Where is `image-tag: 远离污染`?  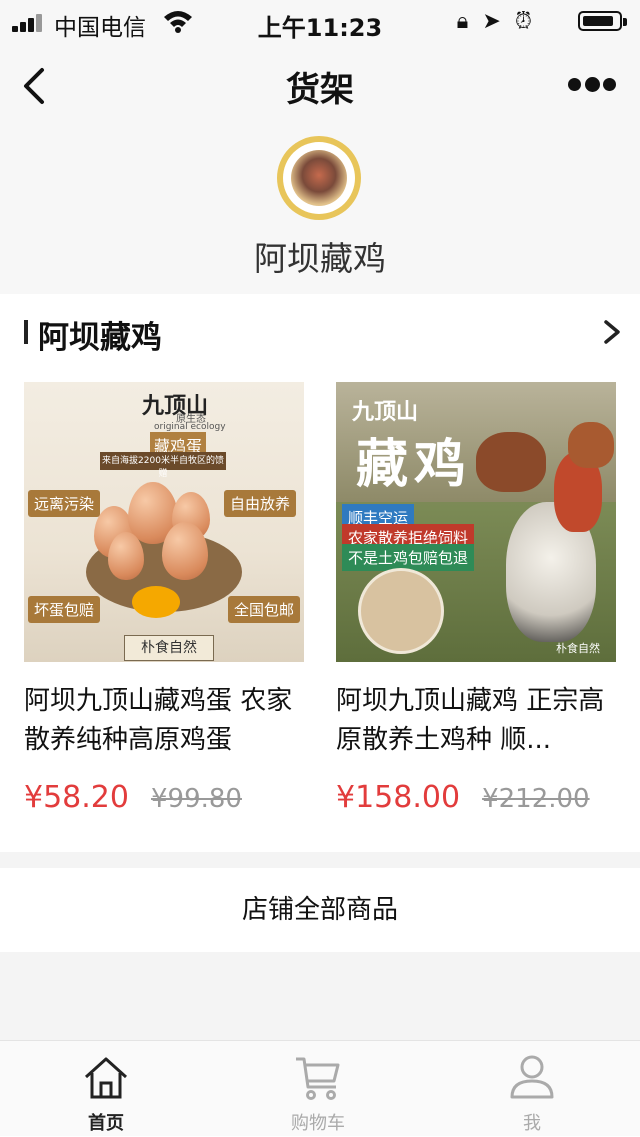 image-tag: 远离污染 is located at coordinates (64, 503).